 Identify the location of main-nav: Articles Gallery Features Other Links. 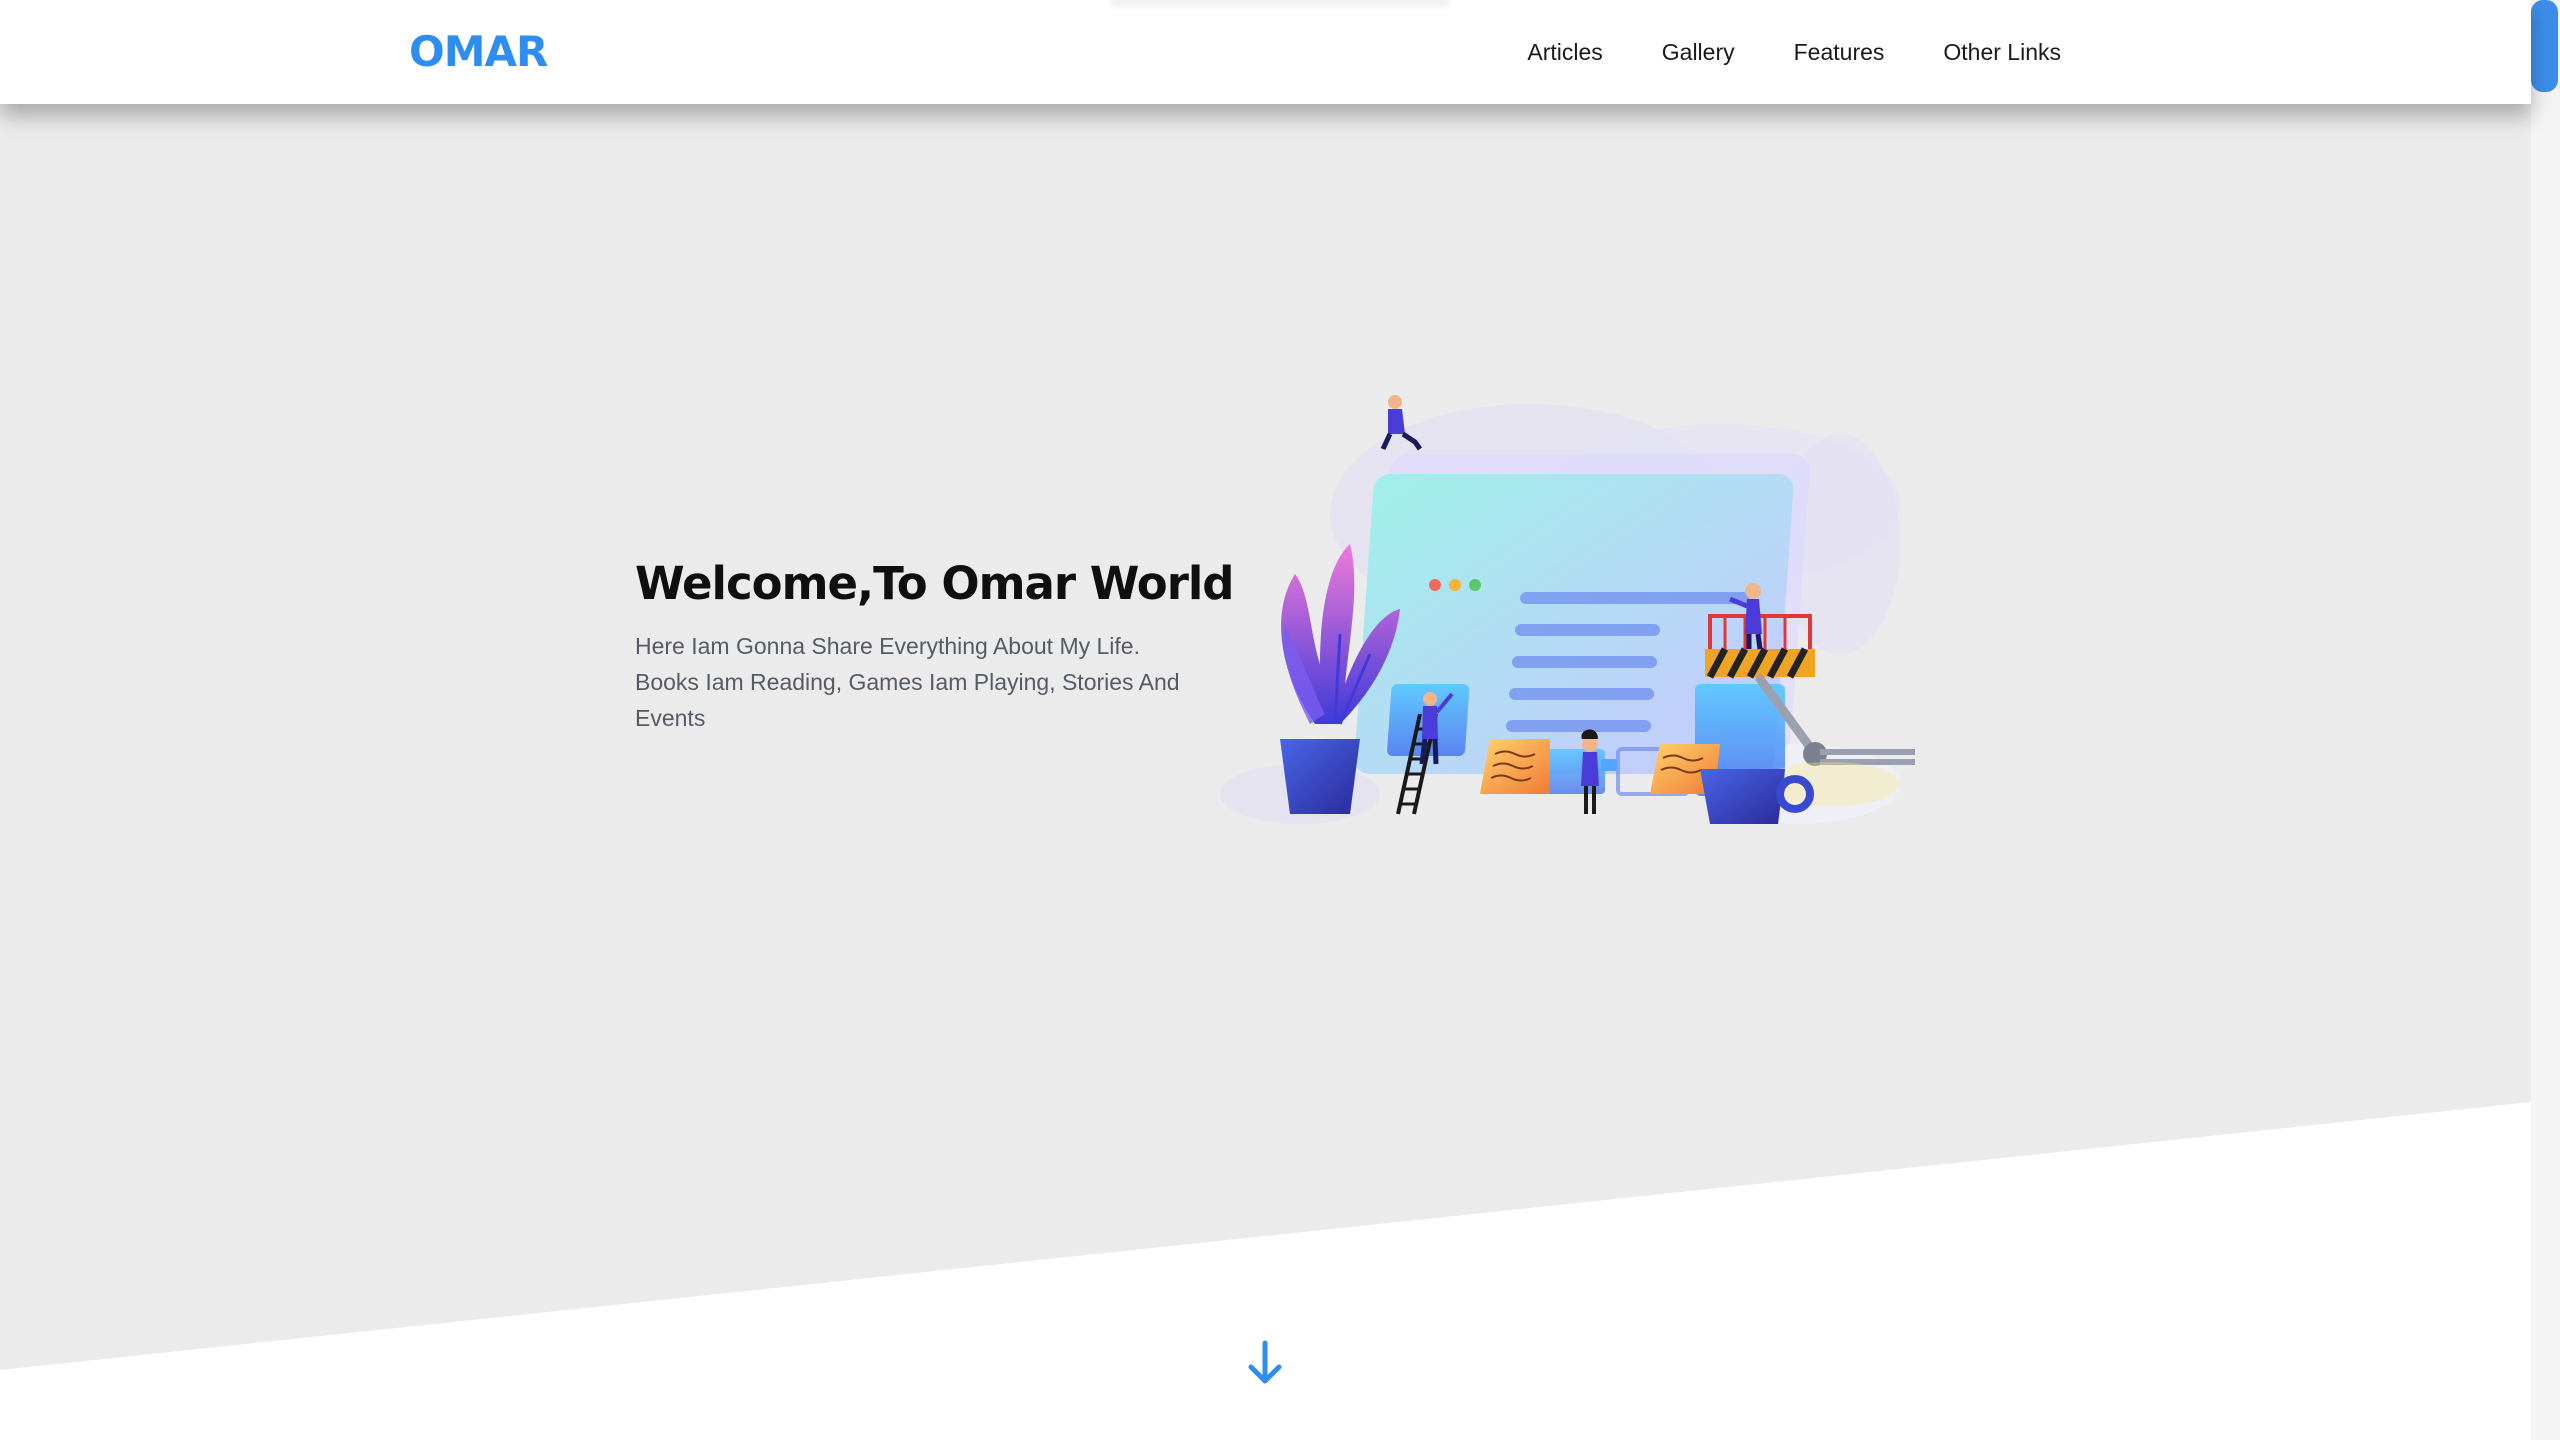
(1764, 52).